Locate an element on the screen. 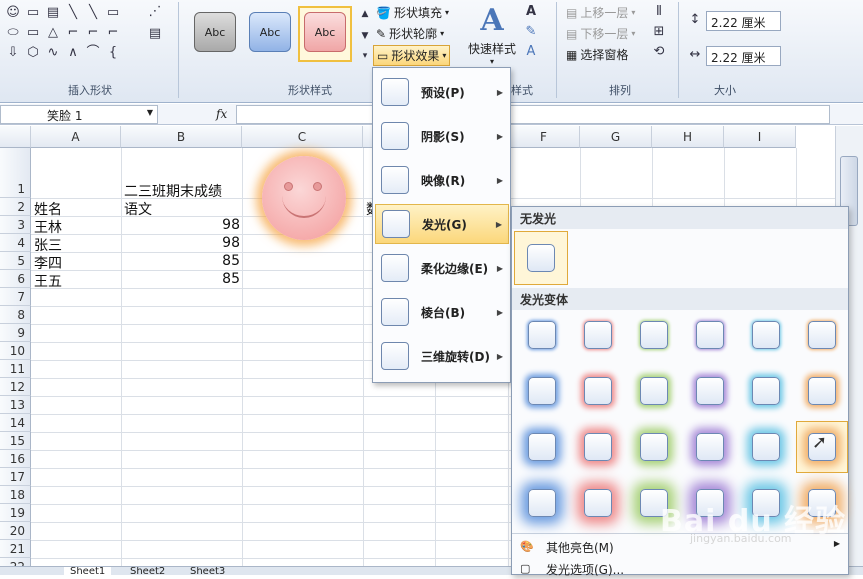 This screenshot has width=863, height=579. cell: 张三 is located at coordinates (48, 245).